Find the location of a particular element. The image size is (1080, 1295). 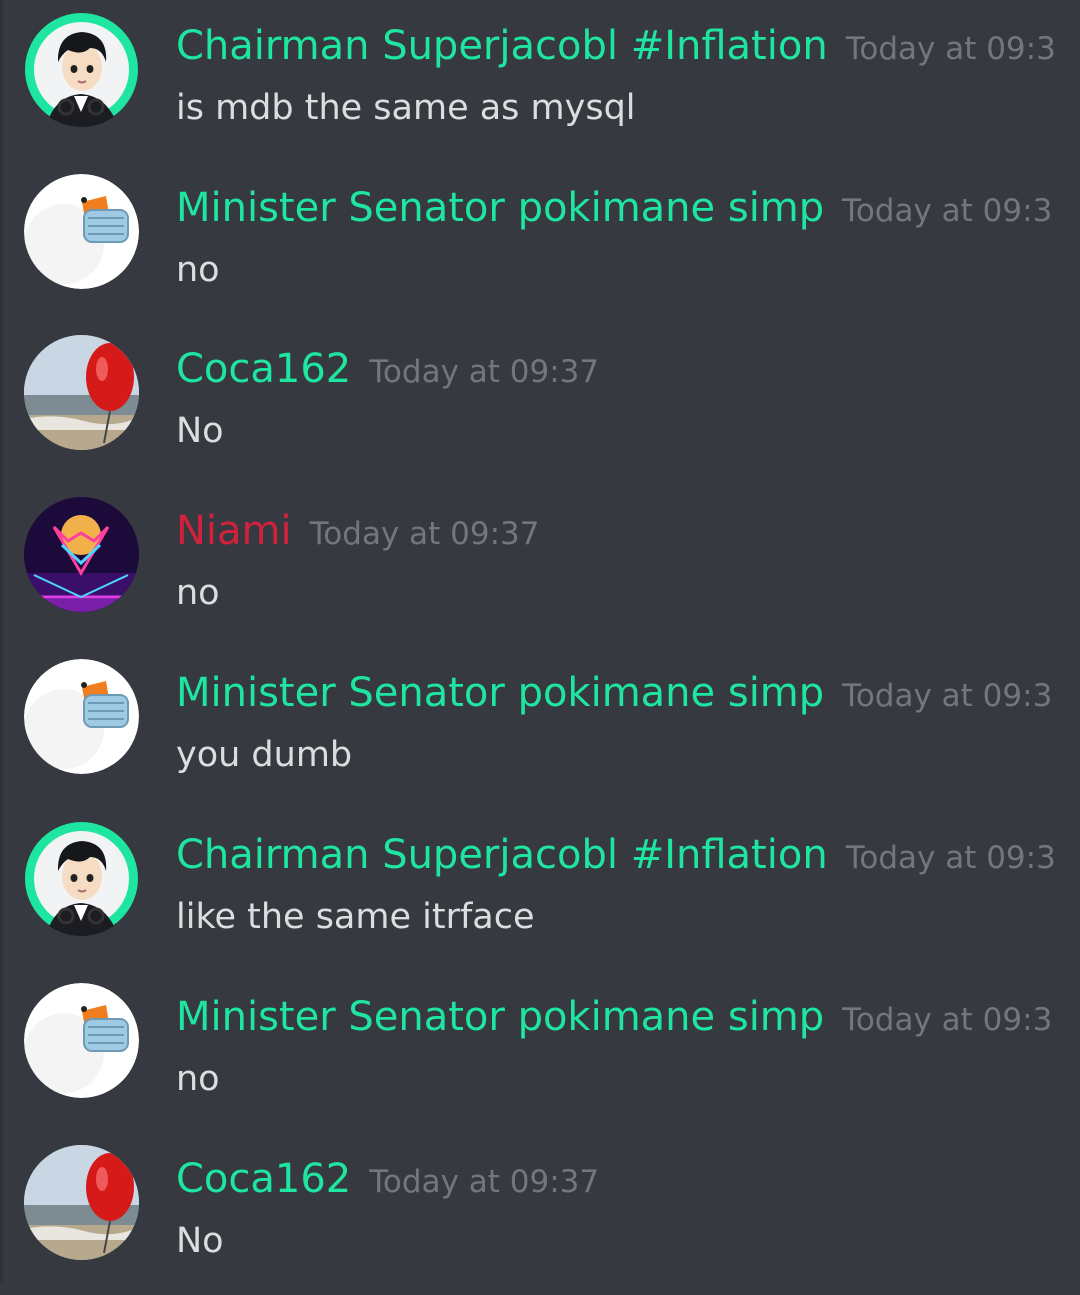

message-content: you dumb is located at coordinates (264, 755).